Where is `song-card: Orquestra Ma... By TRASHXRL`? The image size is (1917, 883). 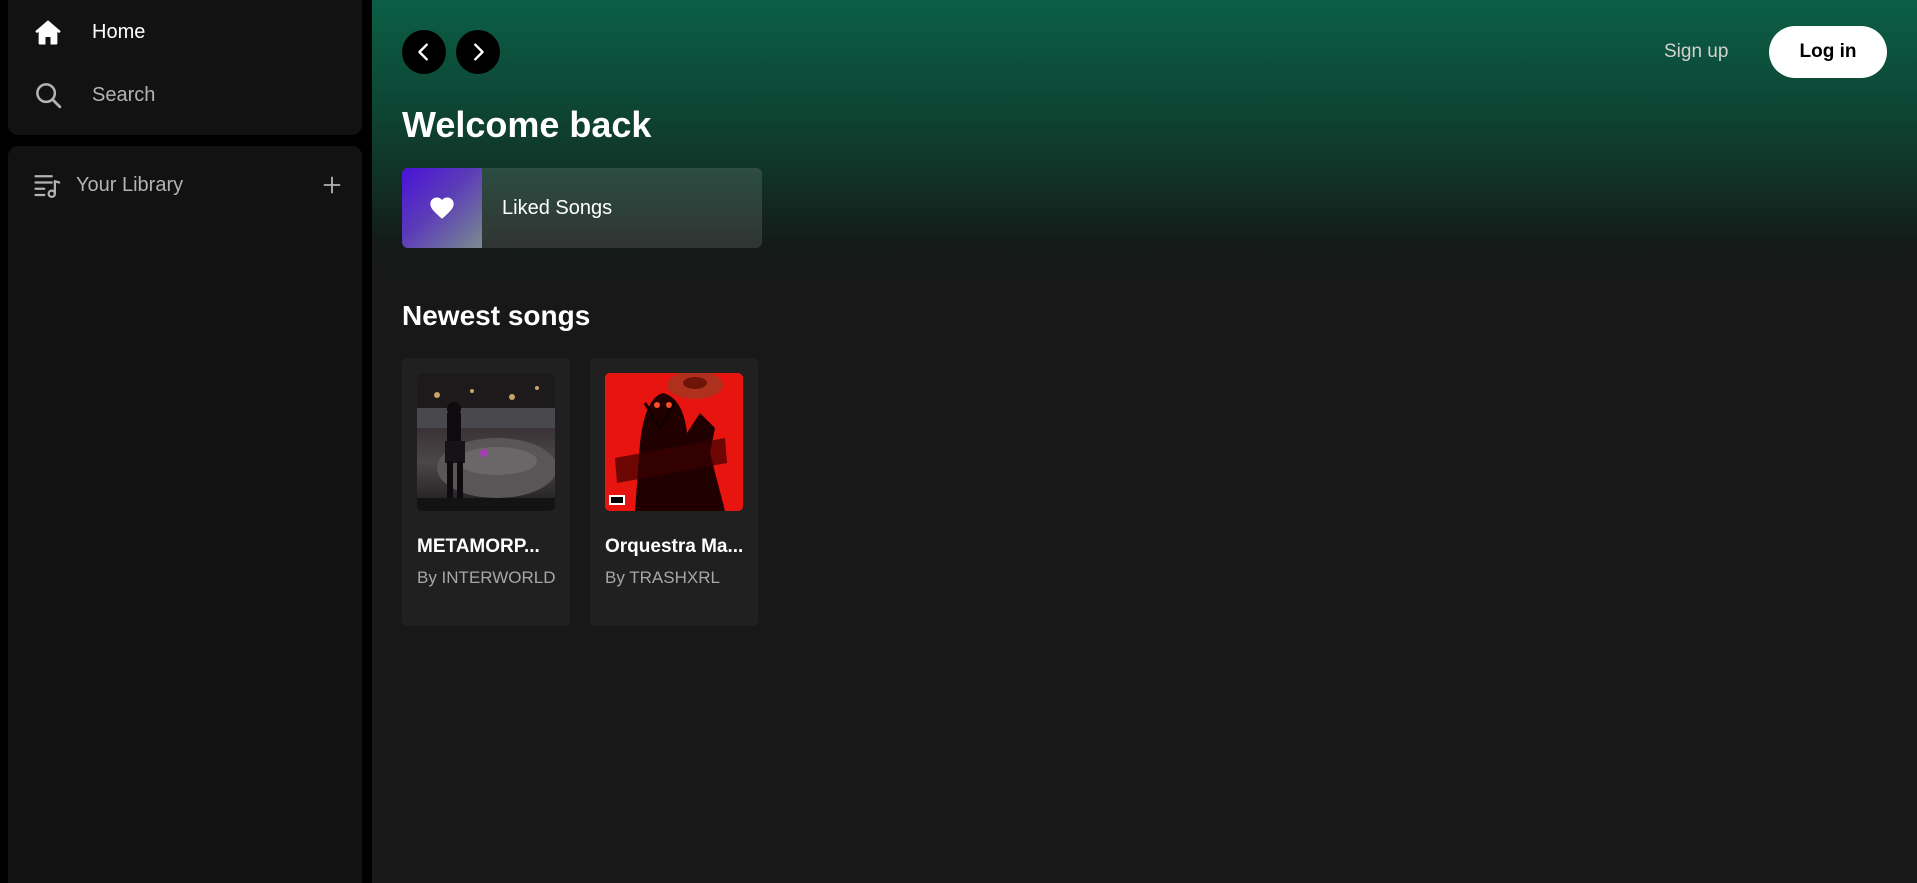
song-card: Orquestra Ma... By TRASHXRL is located at coordinates (674, 492).